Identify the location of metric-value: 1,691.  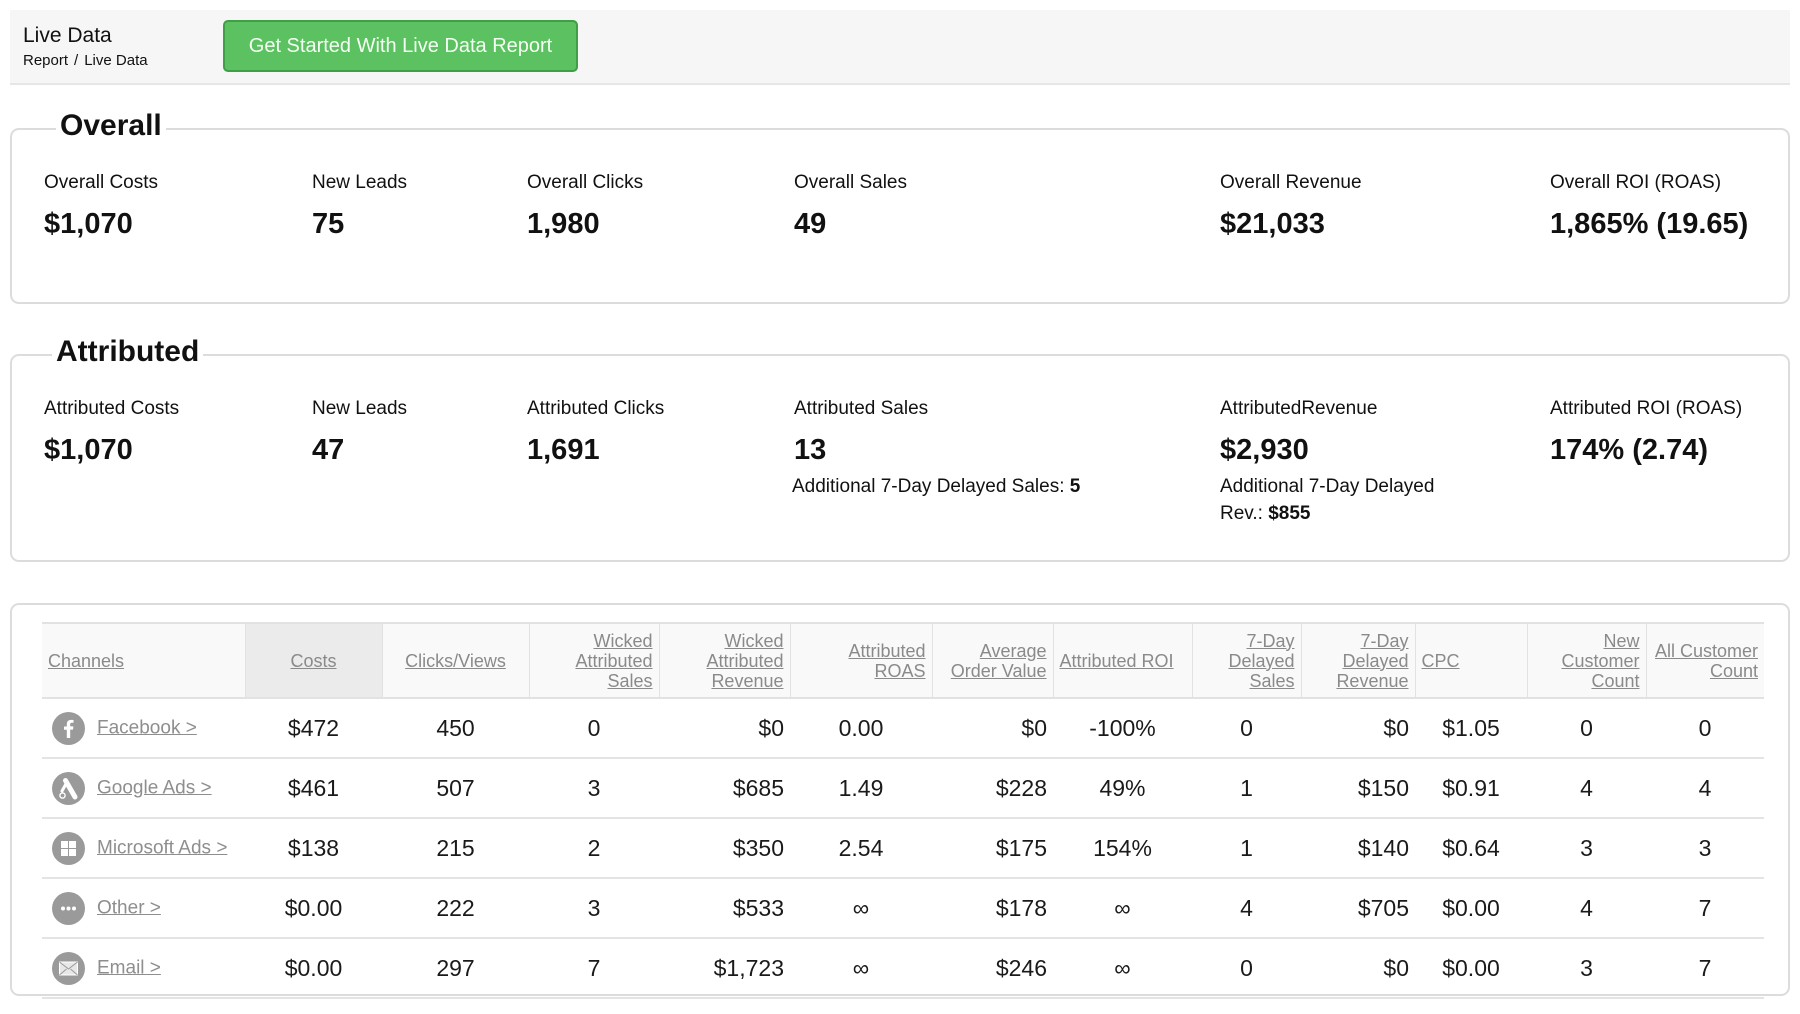
(563, 450).